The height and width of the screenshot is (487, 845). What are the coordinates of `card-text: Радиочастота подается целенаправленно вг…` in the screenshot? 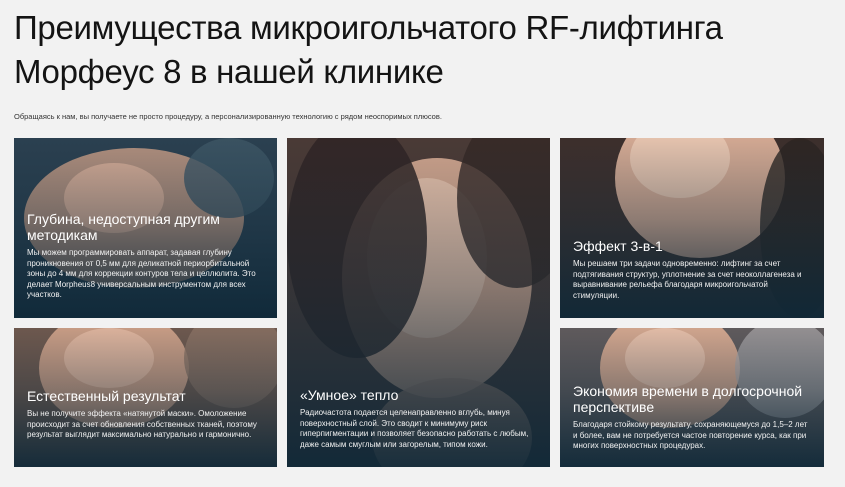 It's located at (414, 428).